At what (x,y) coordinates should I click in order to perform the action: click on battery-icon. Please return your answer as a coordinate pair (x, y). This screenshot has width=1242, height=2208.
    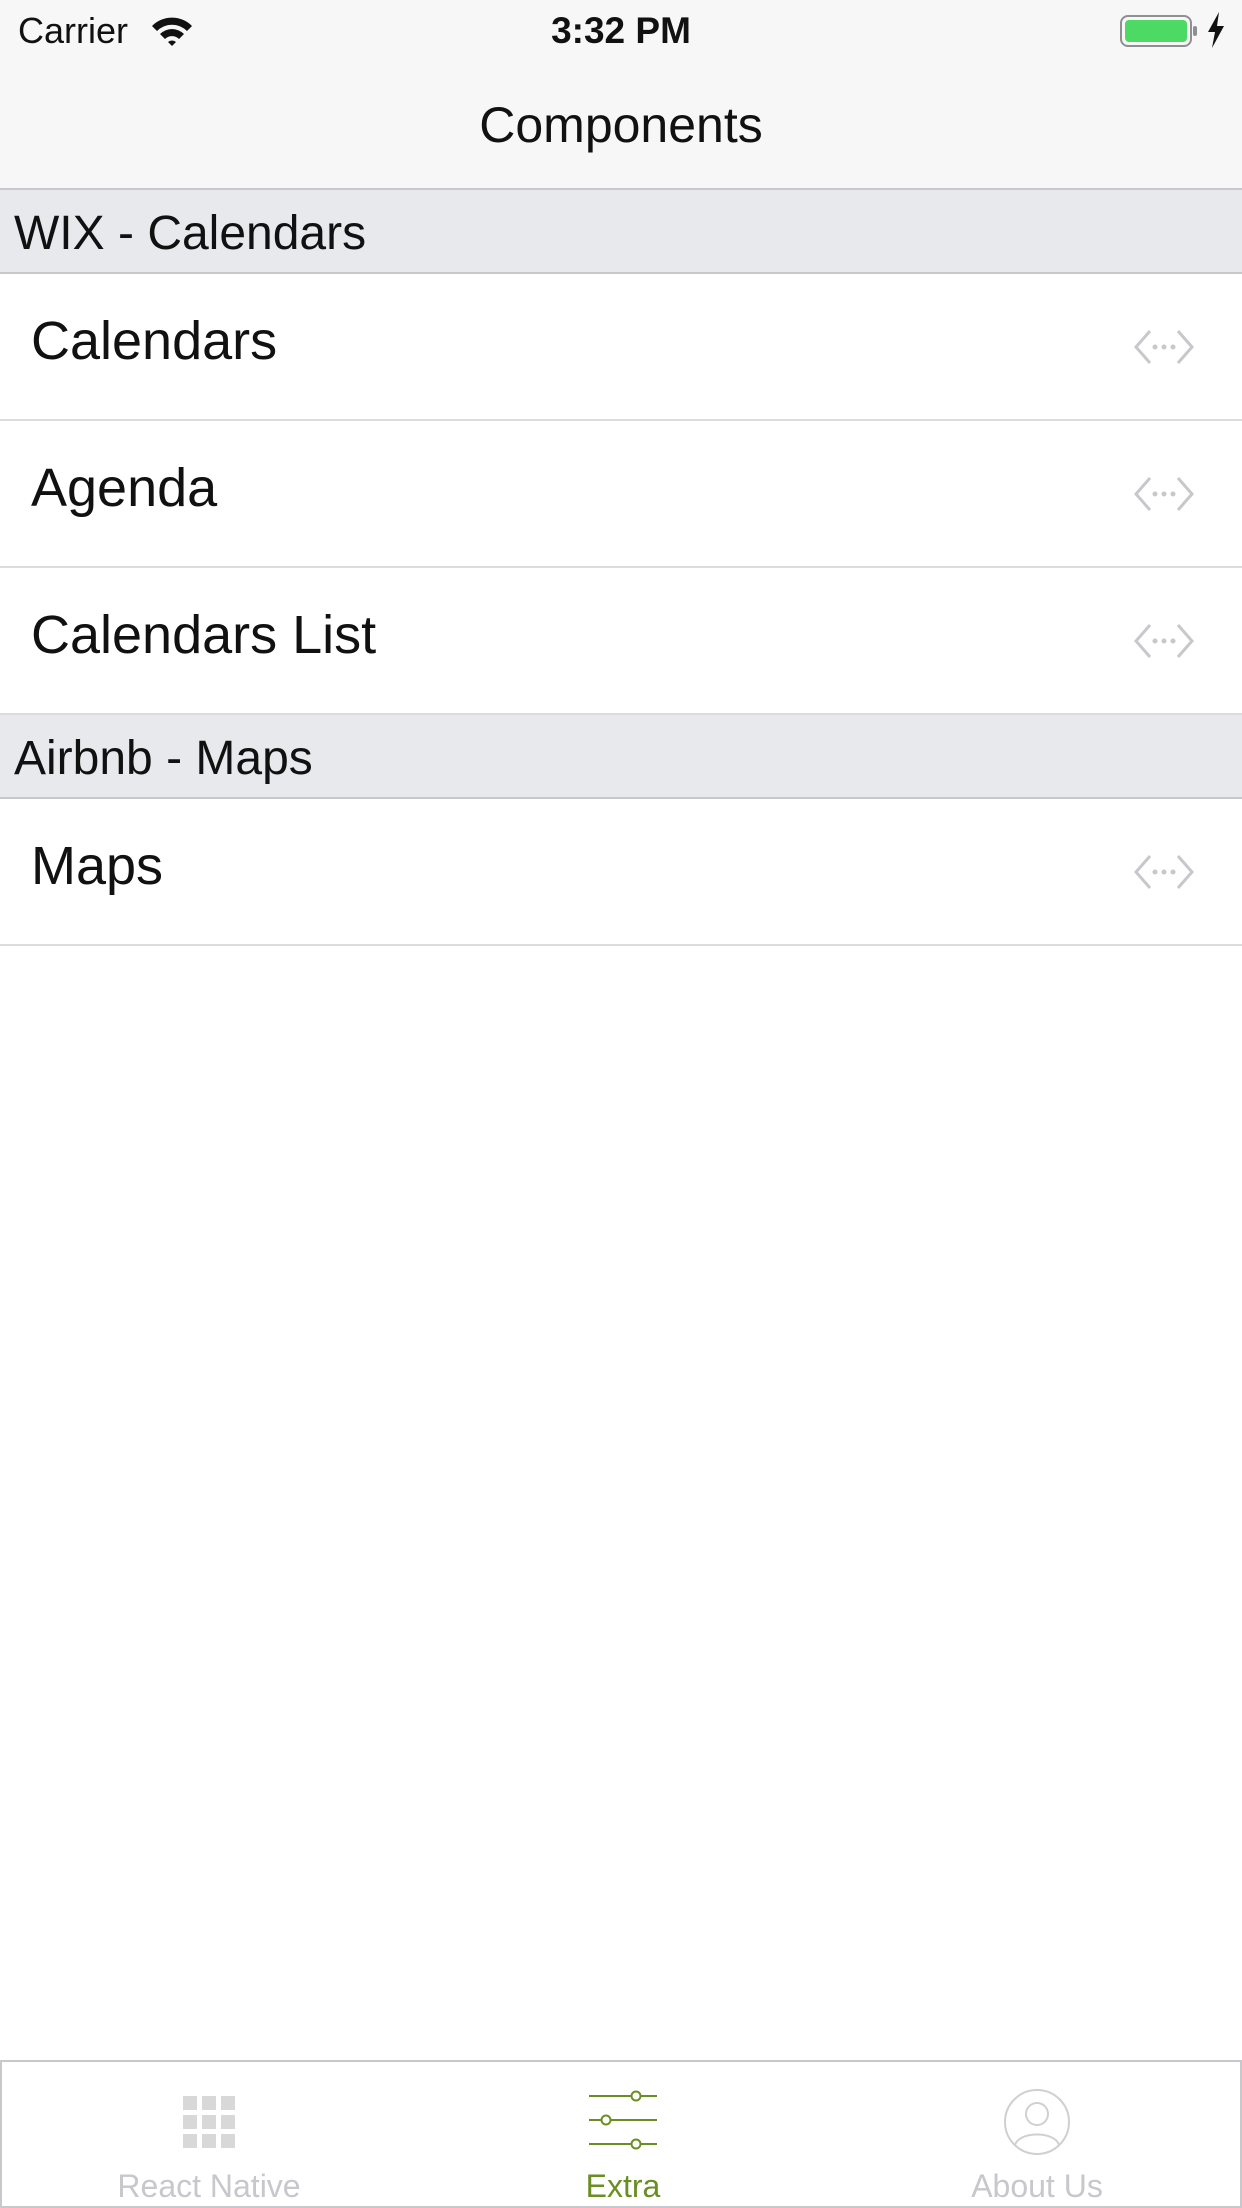
    Looking at the image, I should click on (1158, 31).